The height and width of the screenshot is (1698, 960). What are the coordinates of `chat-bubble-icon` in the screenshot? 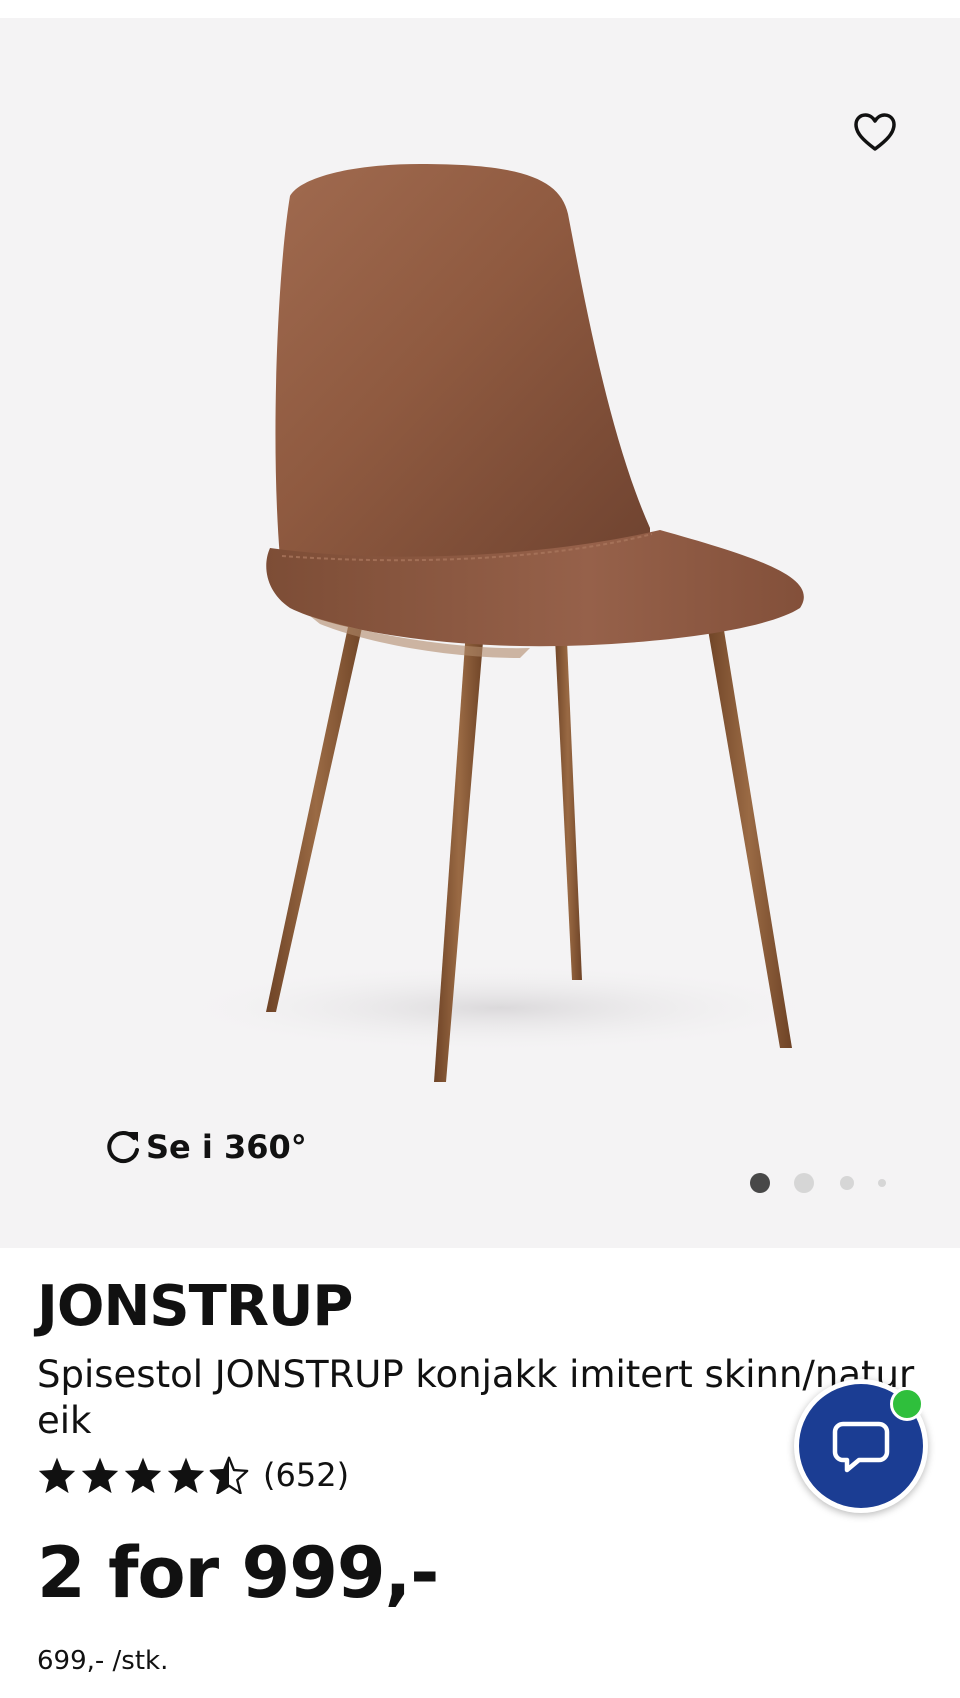 It's located at (861, 1447).